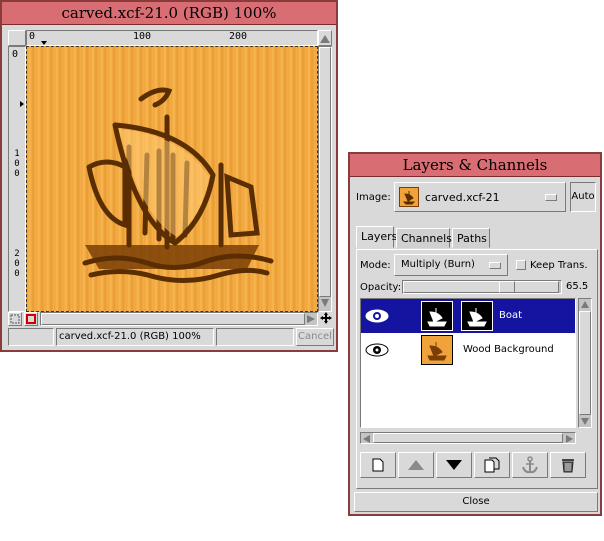 This screenshot has width=604, height=541. What do you see at coordinates (255, 337) in the screenshot?
I see `progress-bar` at bounding box center [255, 337].